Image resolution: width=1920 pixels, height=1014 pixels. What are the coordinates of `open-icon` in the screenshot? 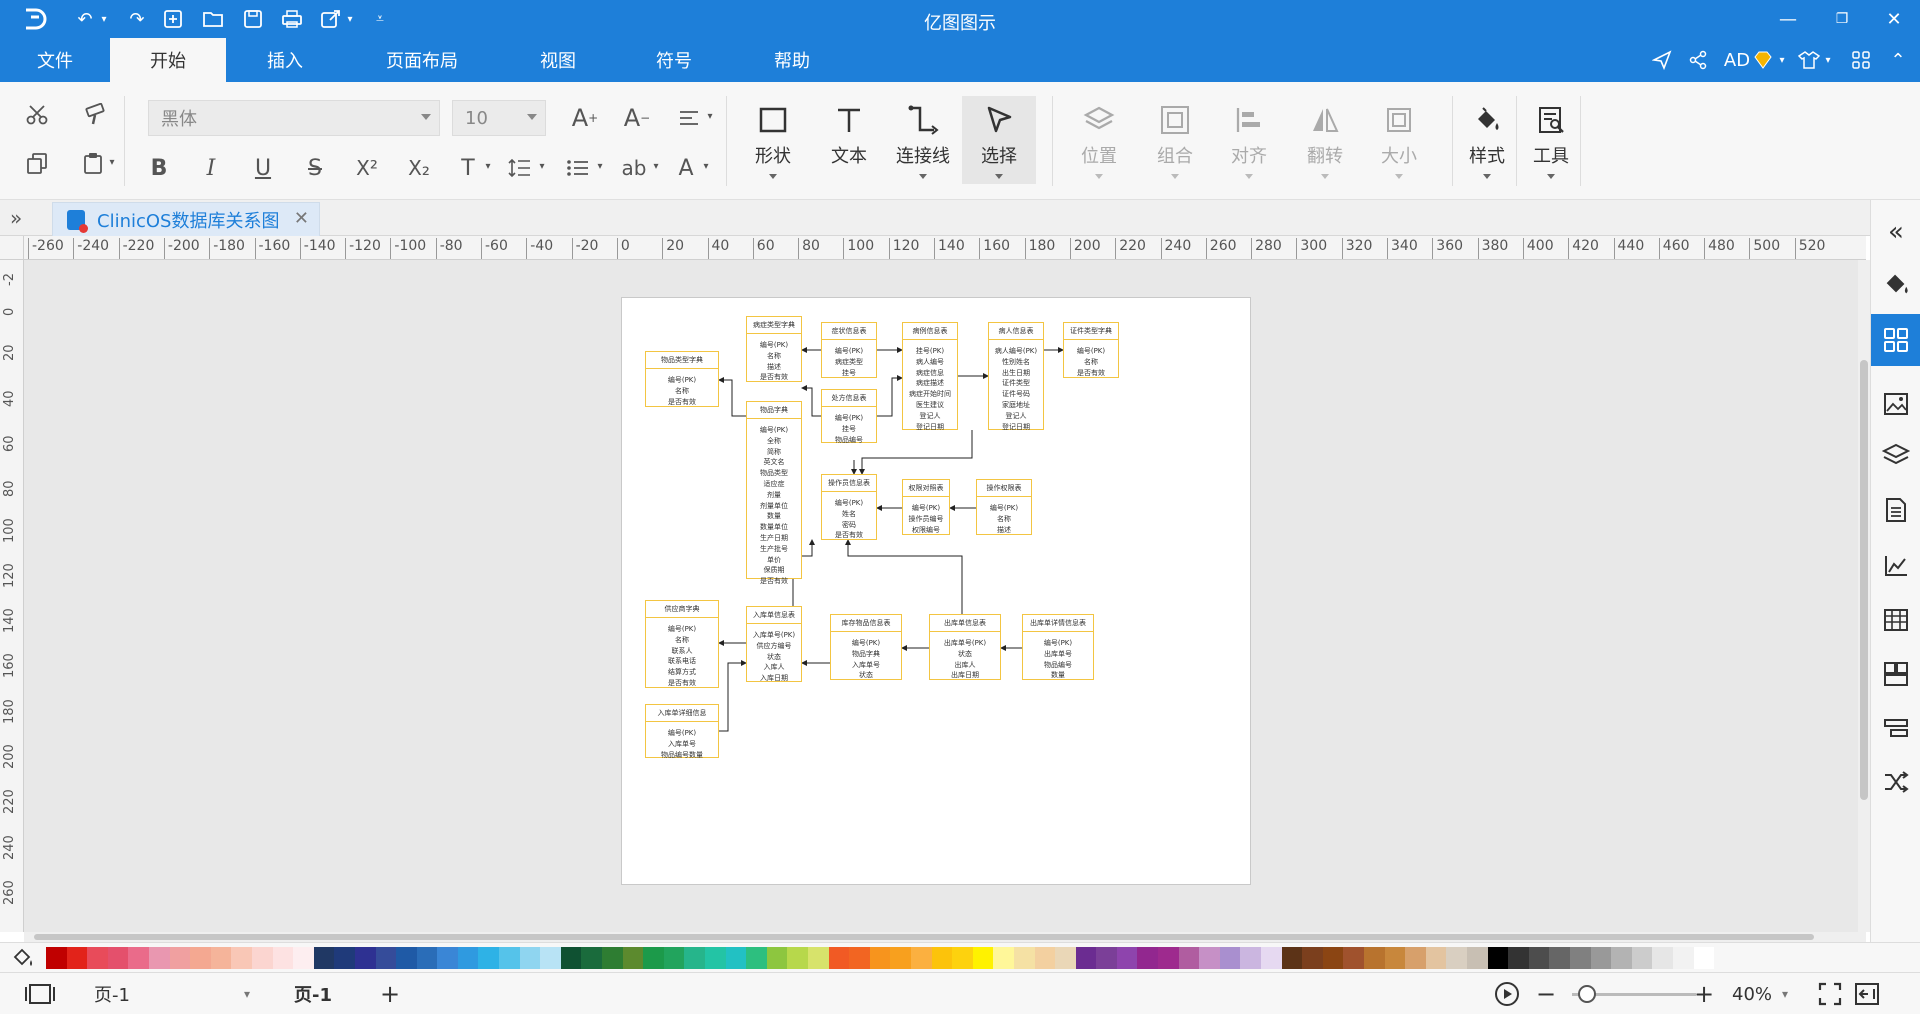 It's located at (213, 19).